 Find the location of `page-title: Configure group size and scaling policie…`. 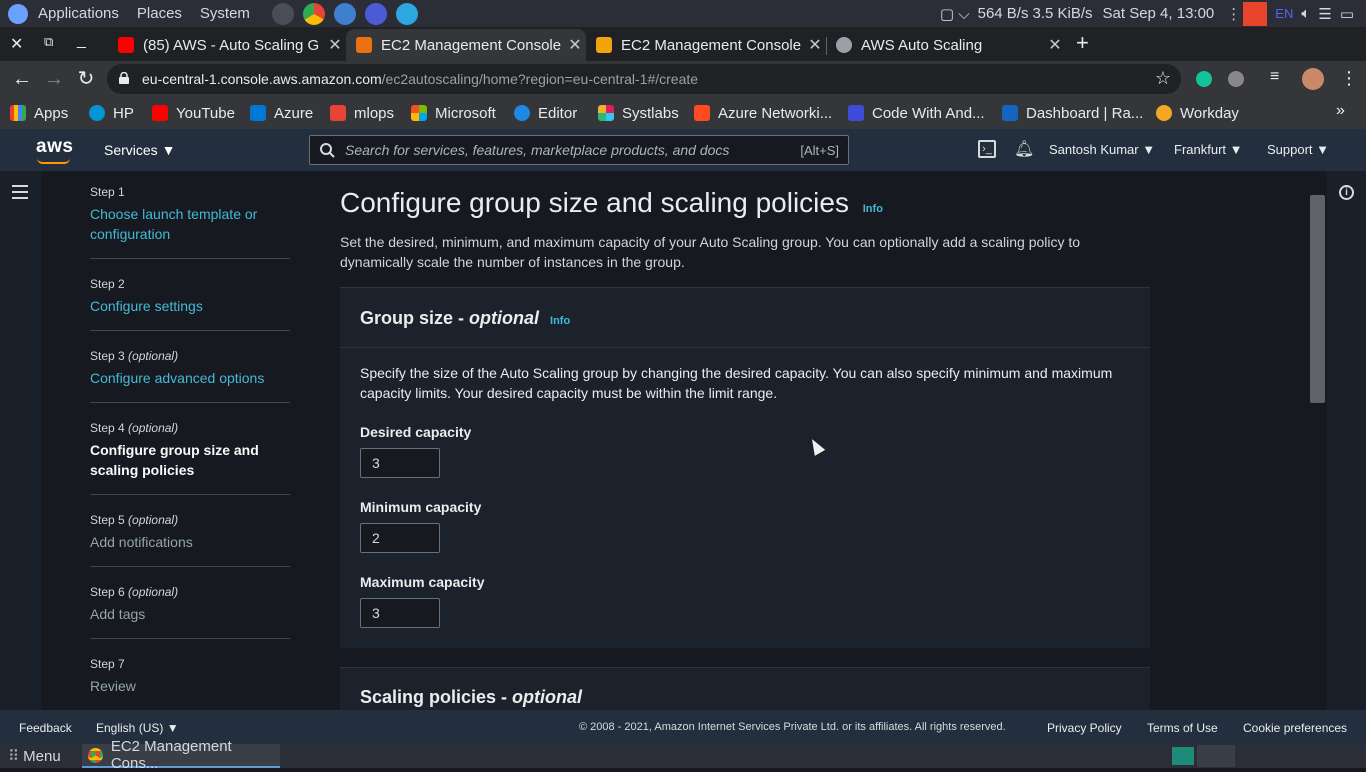

page-title: Configure group size and scaling policie… is located at coordinates (611, 203).